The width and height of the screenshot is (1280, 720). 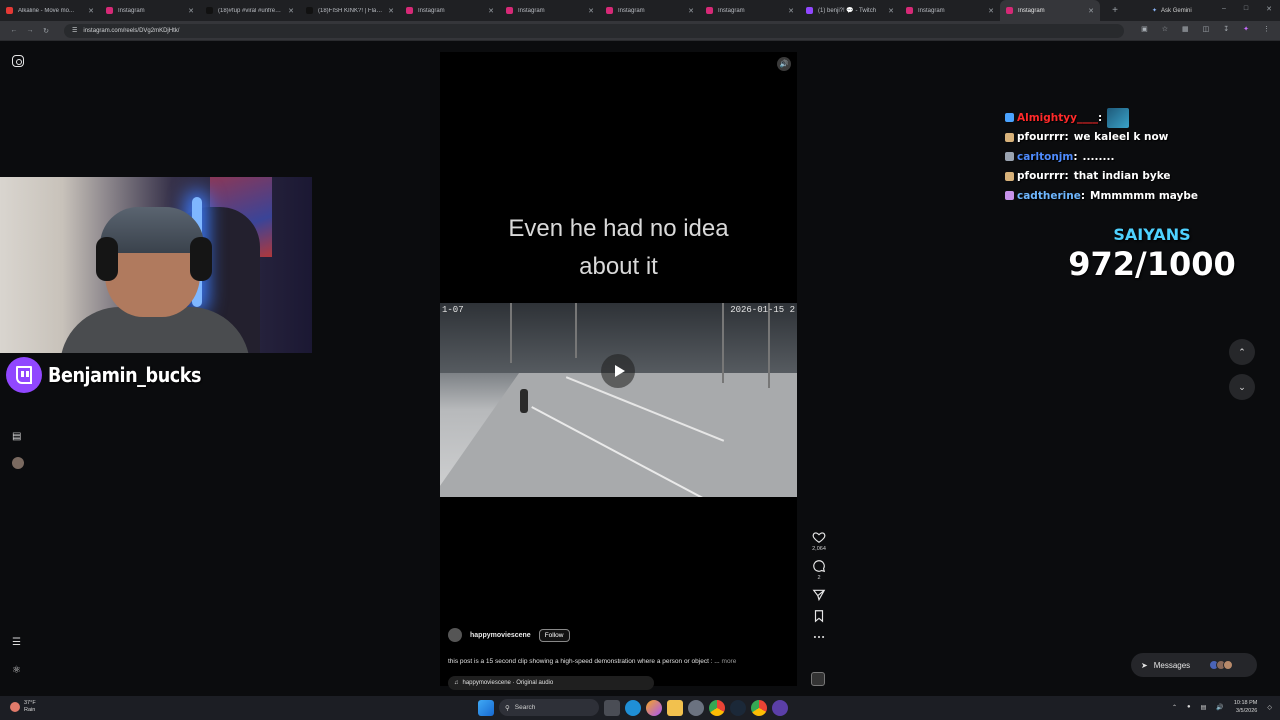 What do you see at coordinates (74, 30) in the screenshot?
I see `site-info-icon: ☰` at bounding box center [74, 30].